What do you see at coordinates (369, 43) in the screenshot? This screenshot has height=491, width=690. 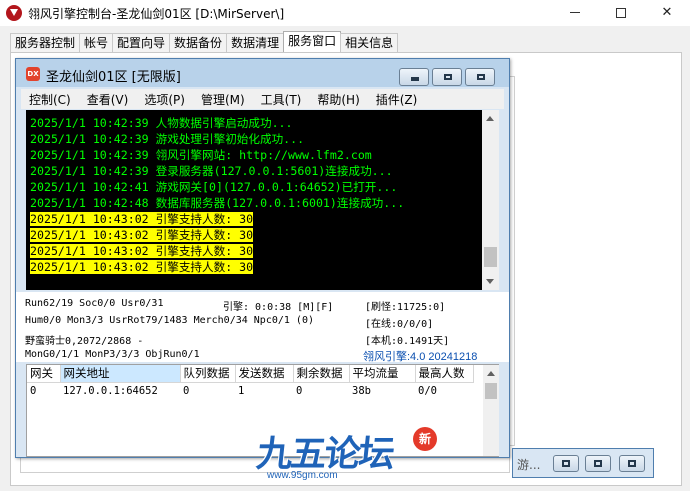 I see `tab-related-info: 相关信息` at bounding box center [369, 43].